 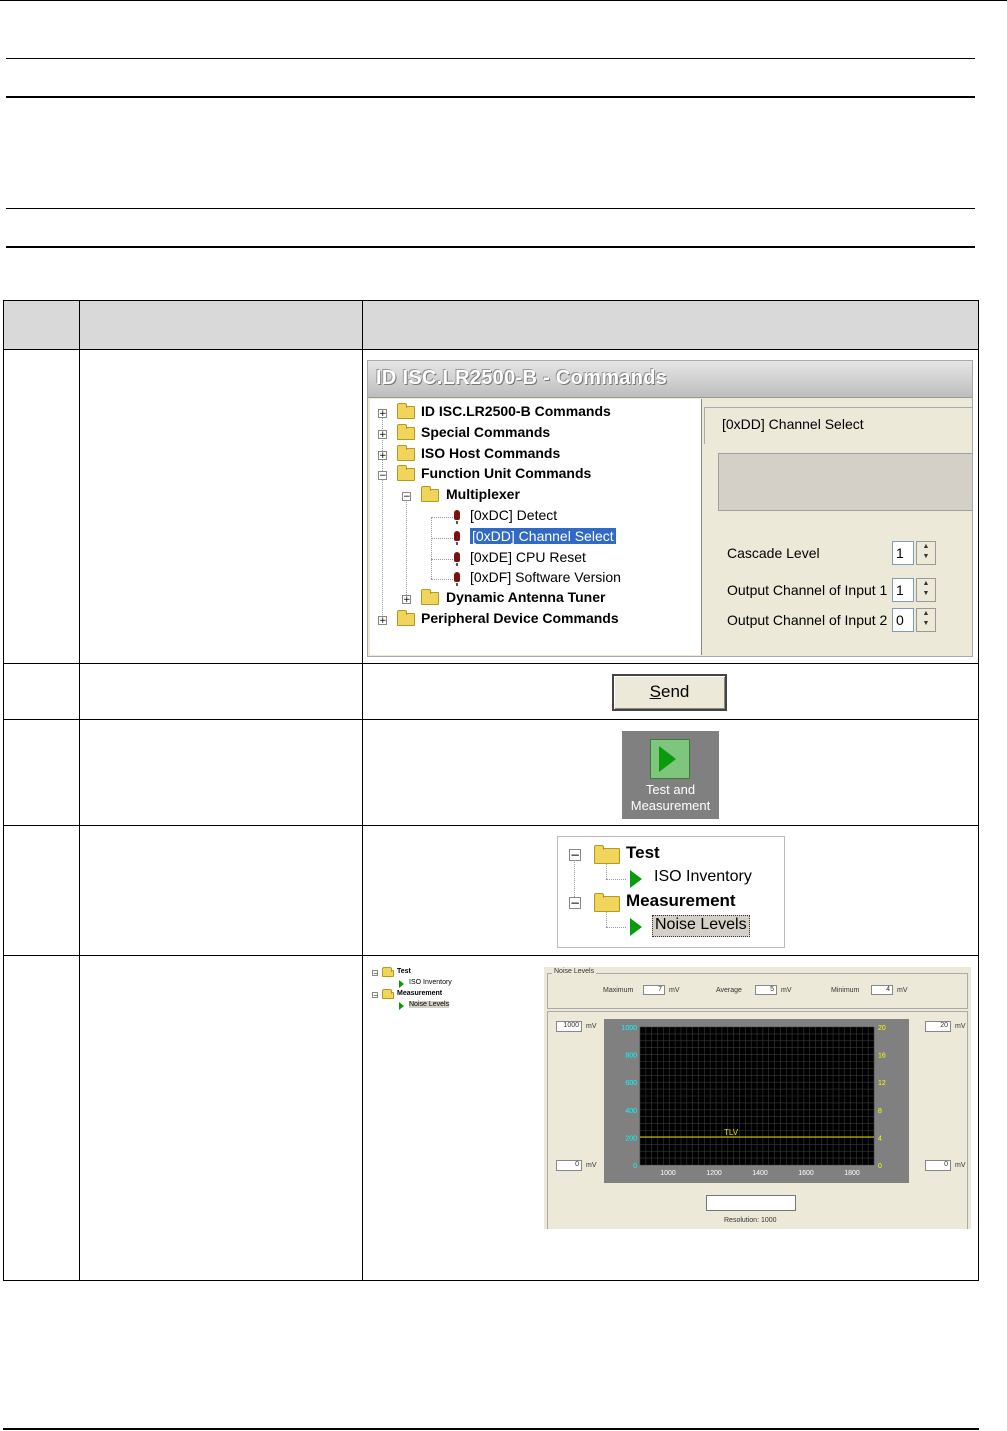 I want to click on group-title: Noise Levels, so click(x=574, y=971).